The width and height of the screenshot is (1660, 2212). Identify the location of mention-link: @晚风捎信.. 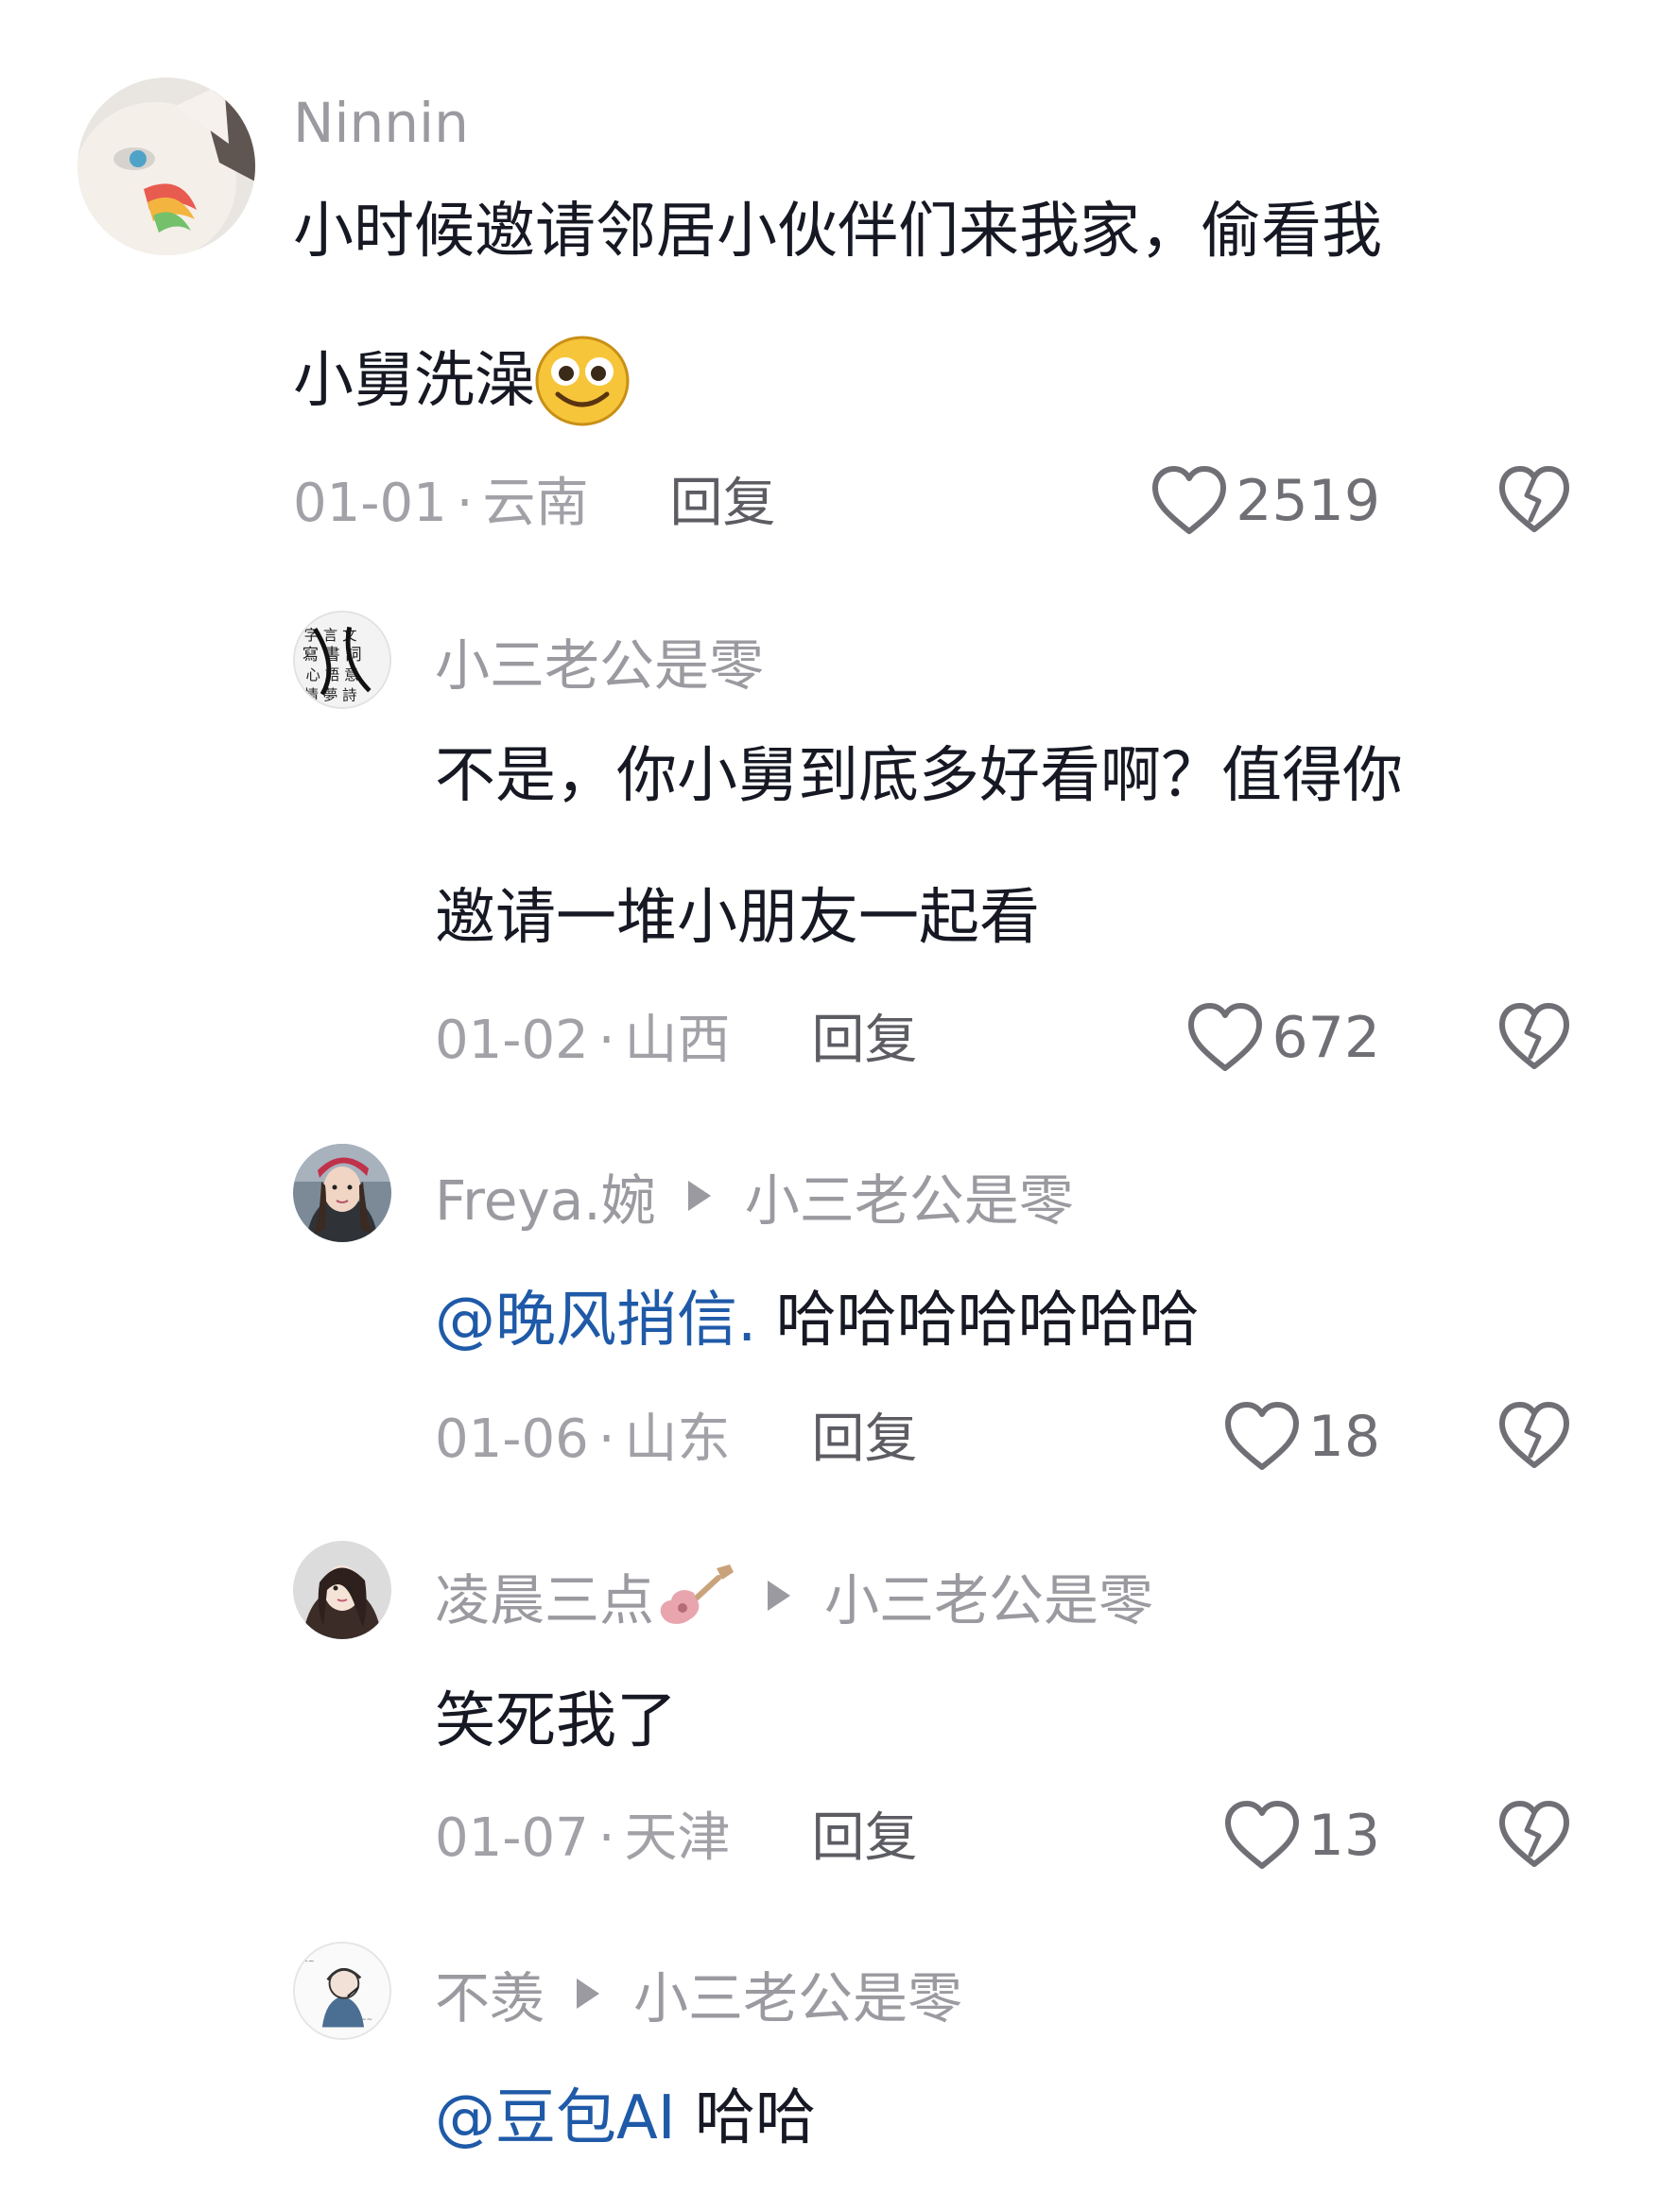
(595, 1321).